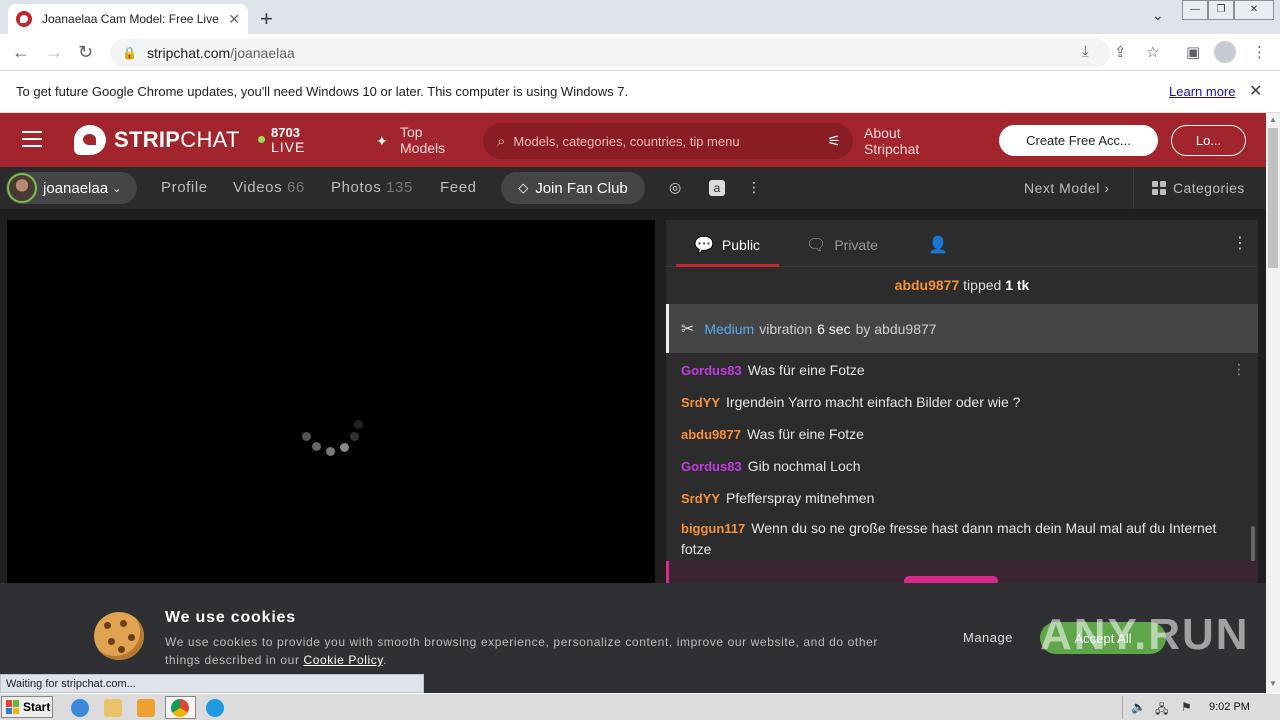 This screenshot has height=720, width=1280. What do you see at coordinates (1120, 52) in the screenshot?
I see `share-icon: ⇪` at bounding box center [1120, 52].